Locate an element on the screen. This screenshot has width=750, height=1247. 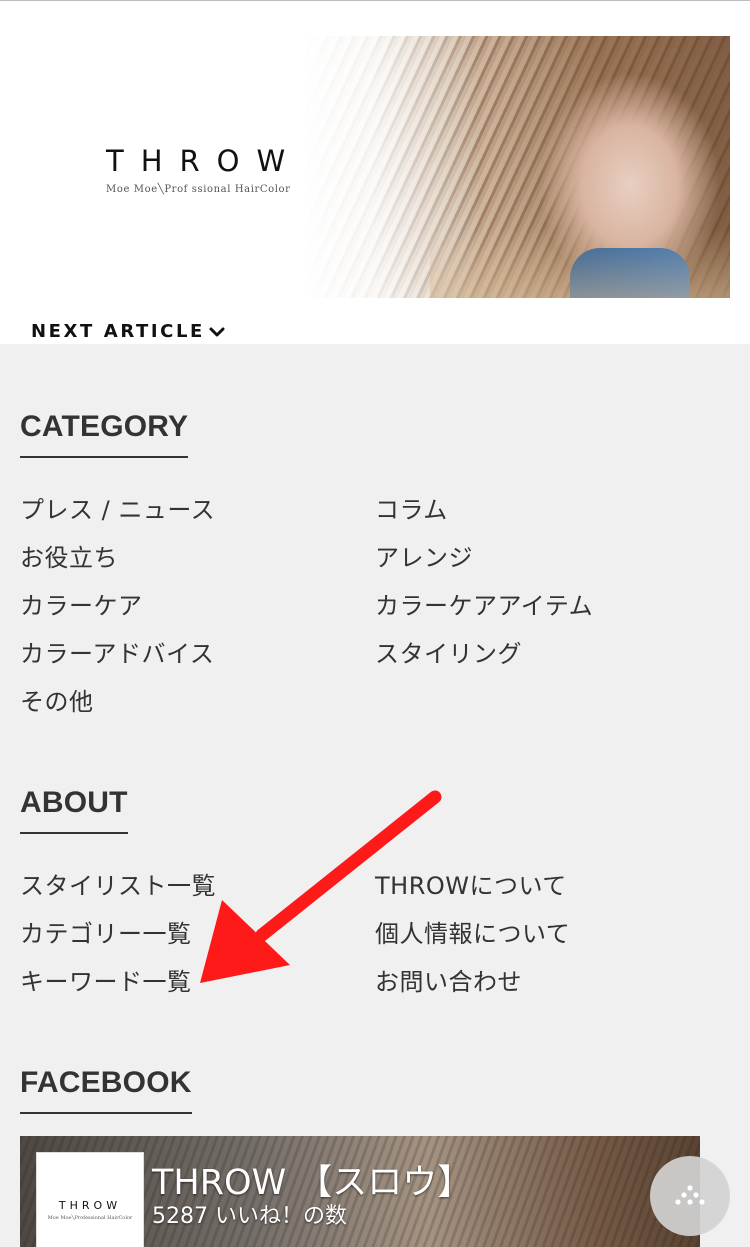
floating-menu-button is located at coordinates (690, 1196).